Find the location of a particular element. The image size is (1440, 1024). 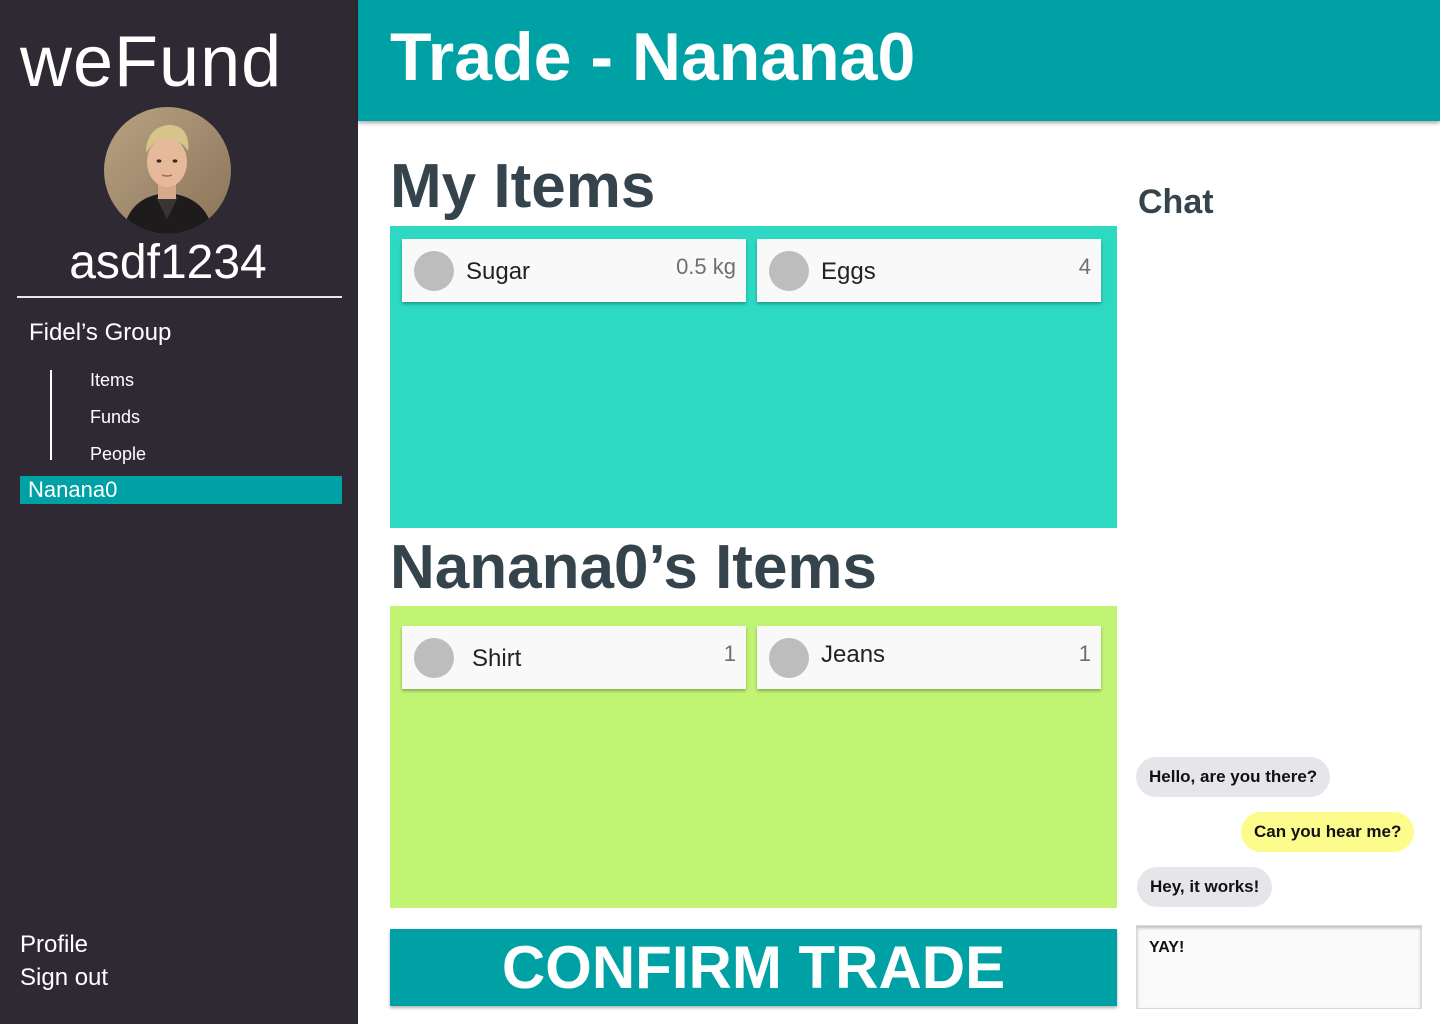

sidebar-group-fidels-group: Fidel’s Group is located at coordinates (100, 333).